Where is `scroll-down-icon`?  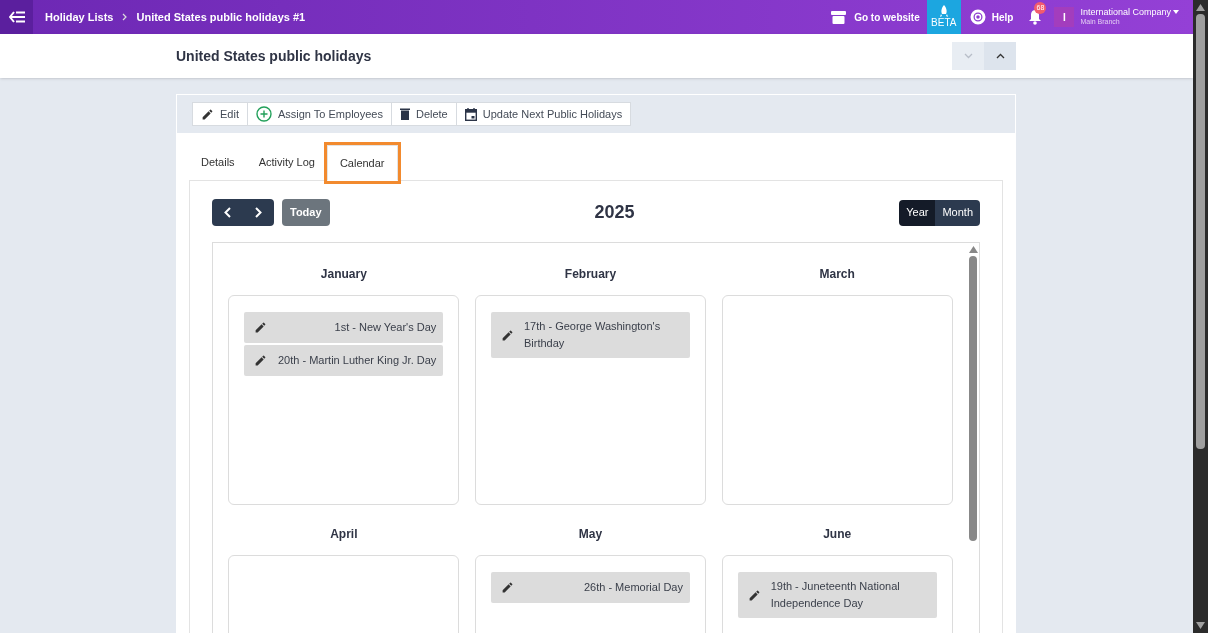
scroll-down-icon is located at coordinates (1200, 625).